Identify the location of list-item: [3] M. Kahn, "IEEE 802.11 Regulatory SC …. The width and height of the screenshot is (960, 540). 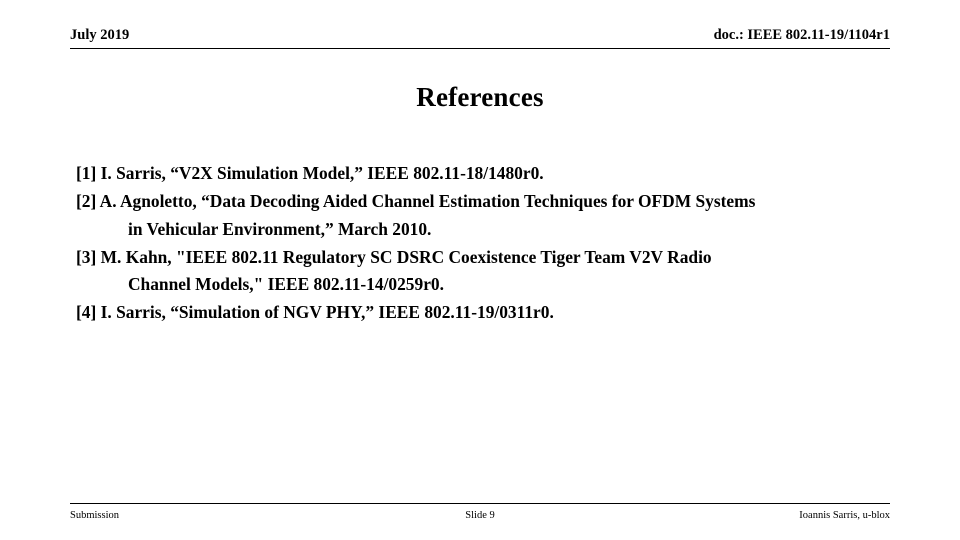
(481, 271).